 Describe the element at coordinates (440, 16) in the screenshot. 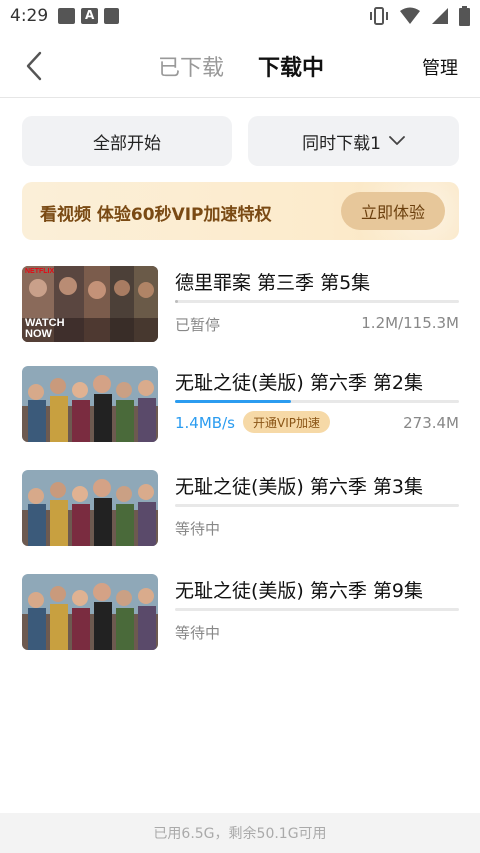

I see `signal-icon` at that location.